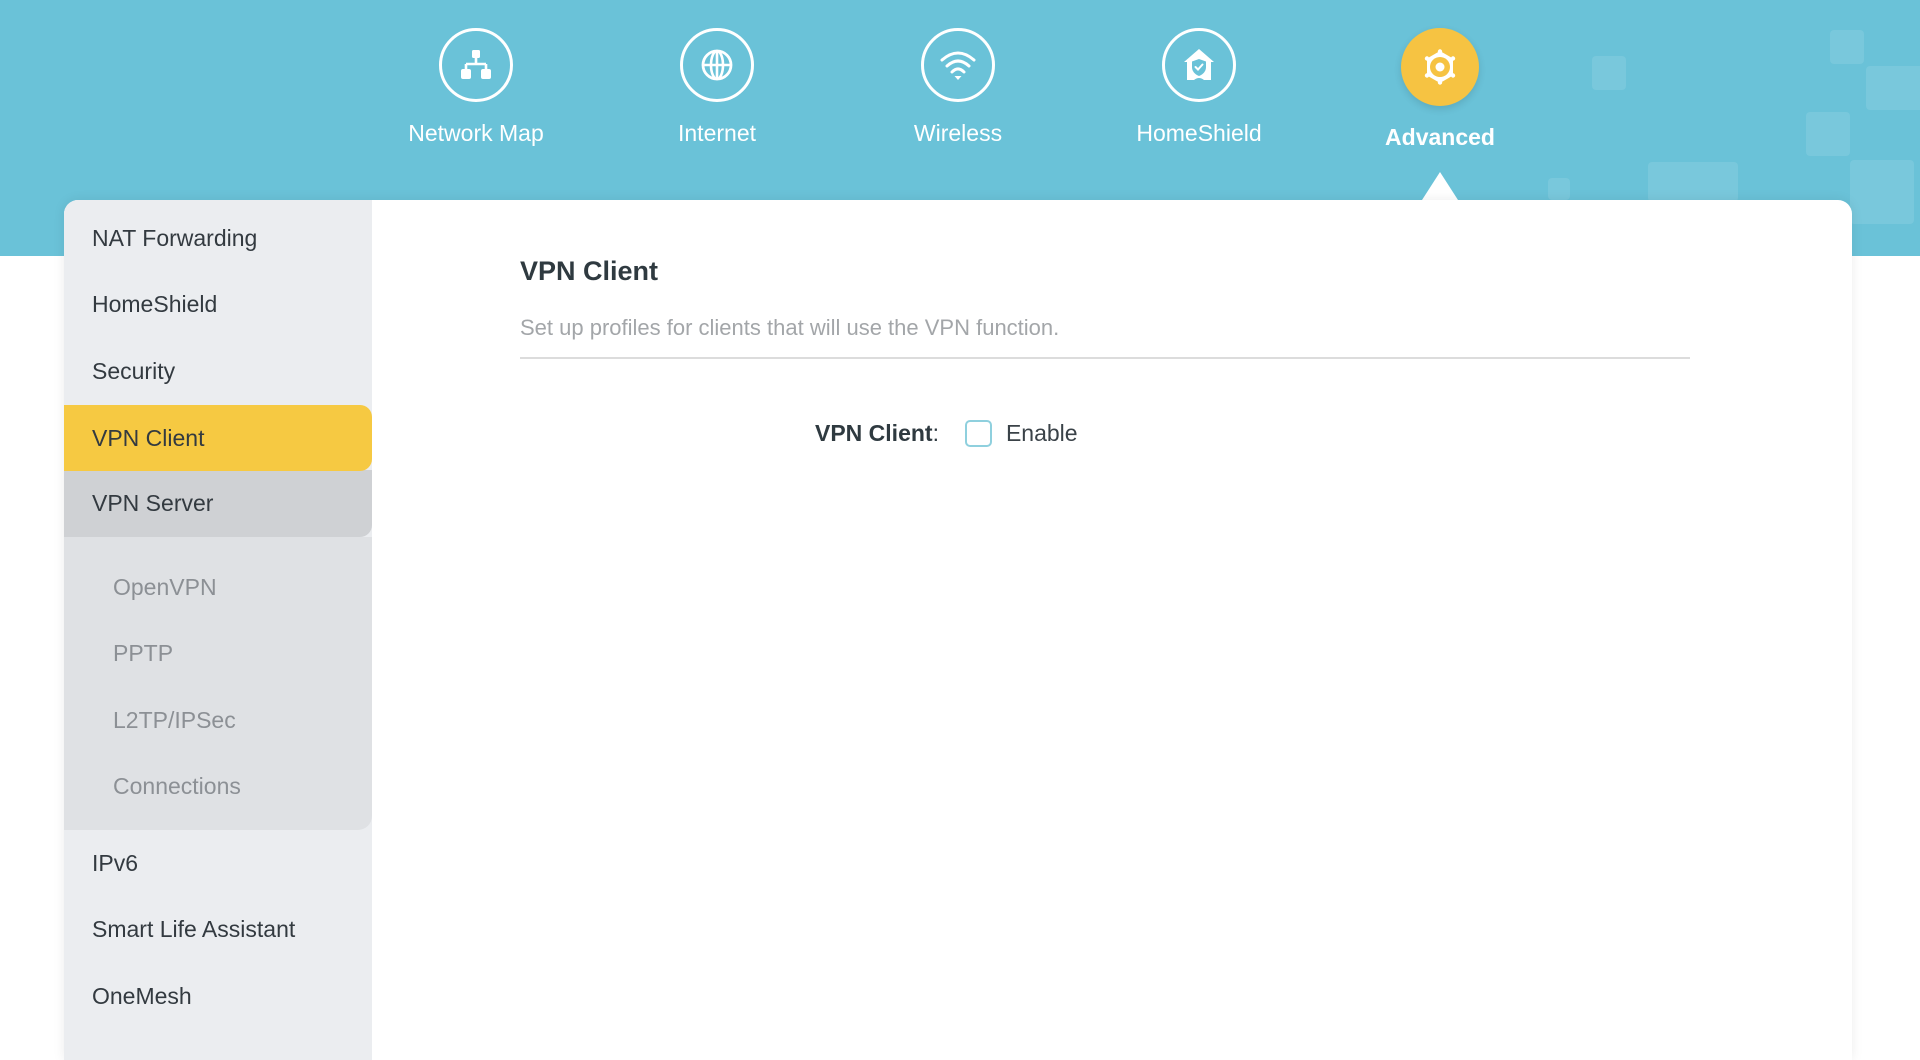 The width and height of the screenshot is (1920, 1060). Describe the element at coordinates (153, 503) in the screenshot. I see `sidebar-item-label: VPN Server` at that location.